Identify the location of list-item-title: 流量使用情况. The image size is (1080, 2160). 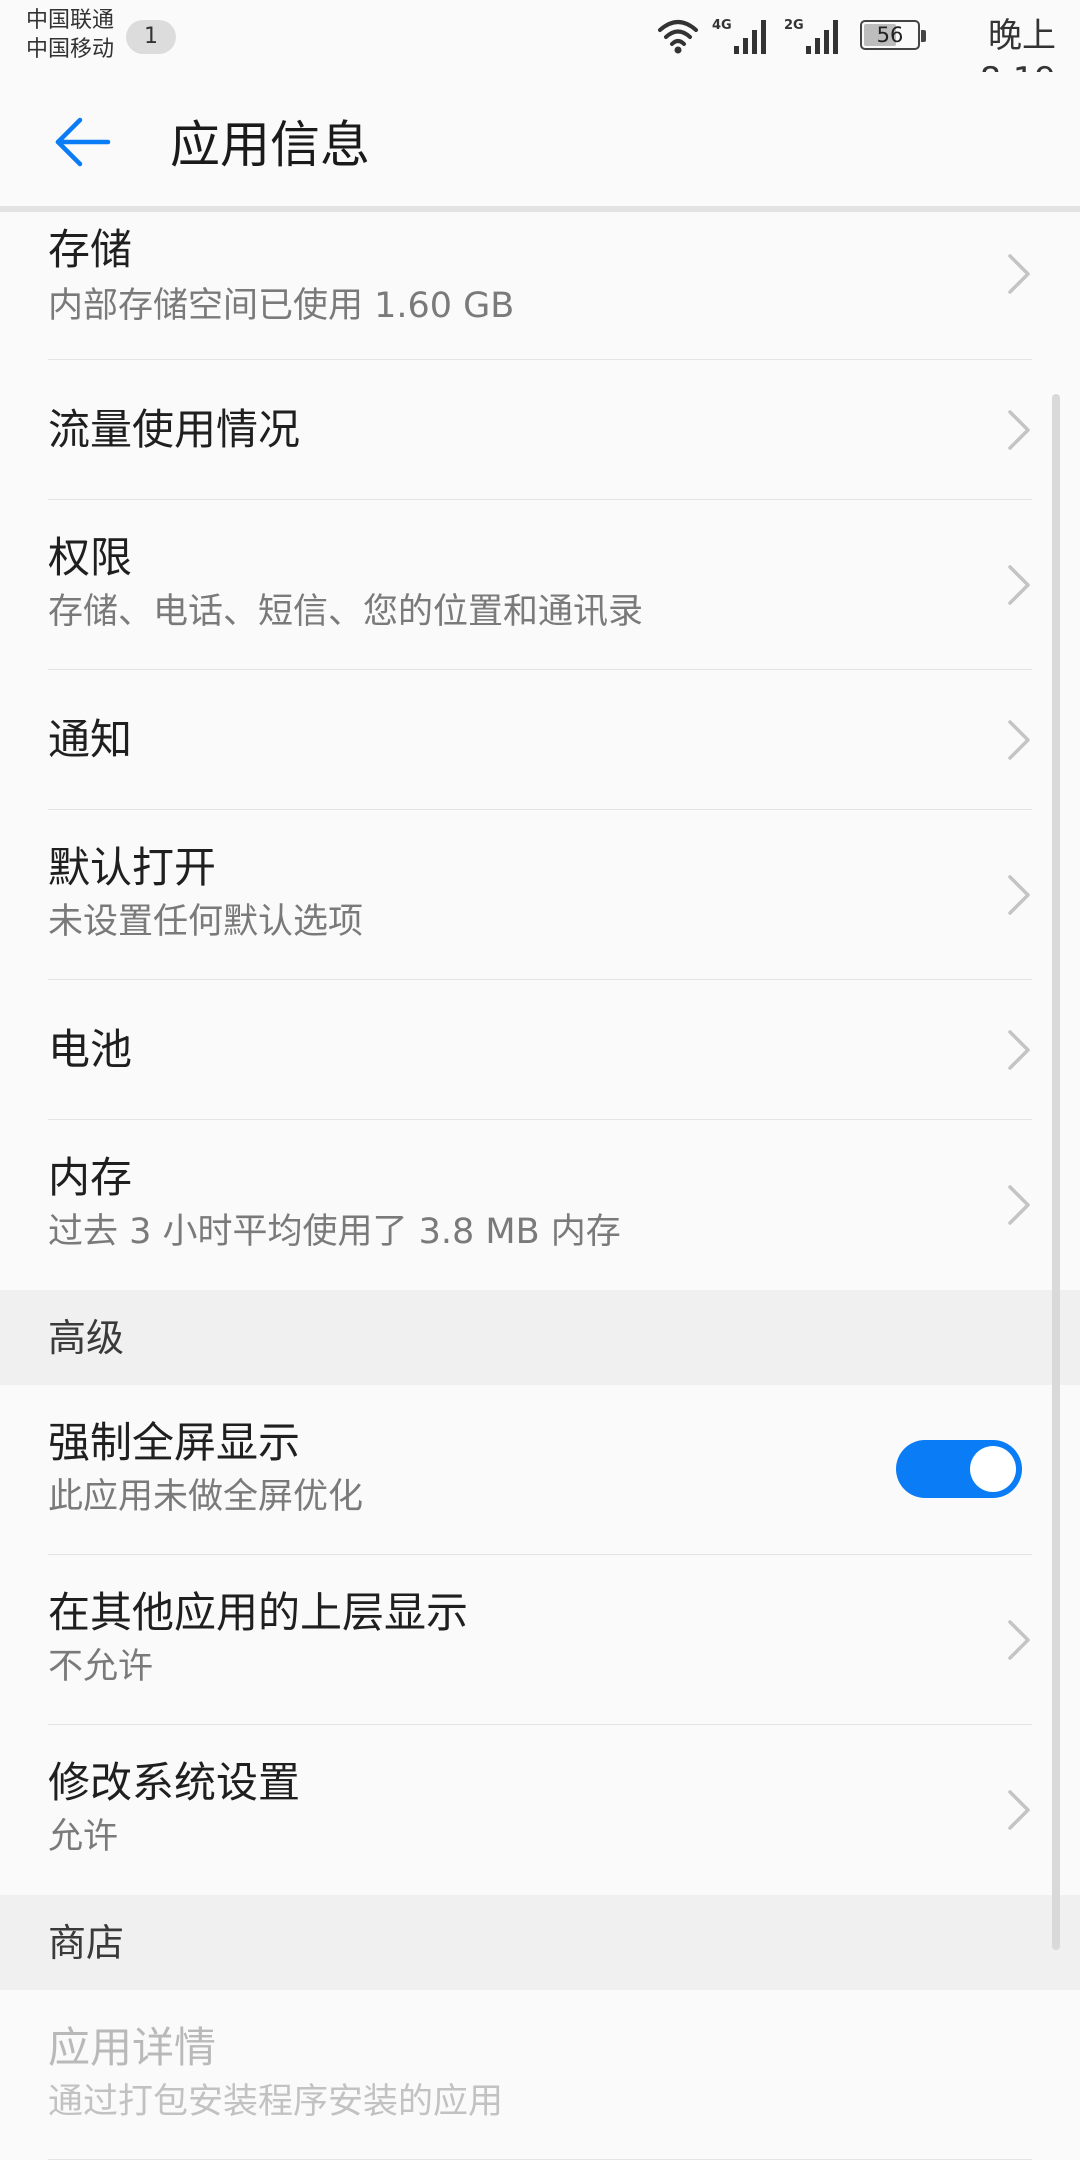
(174, 429).